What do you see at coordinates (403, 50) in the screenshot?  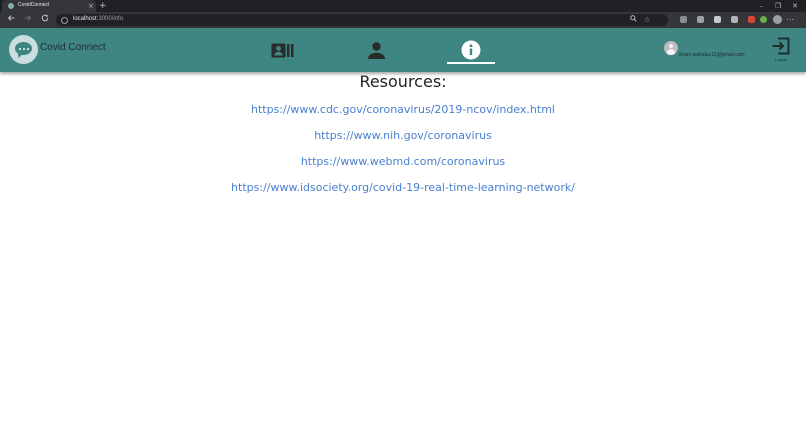 I see `app-header: Covid Connect` at bounding box center [403, 50].